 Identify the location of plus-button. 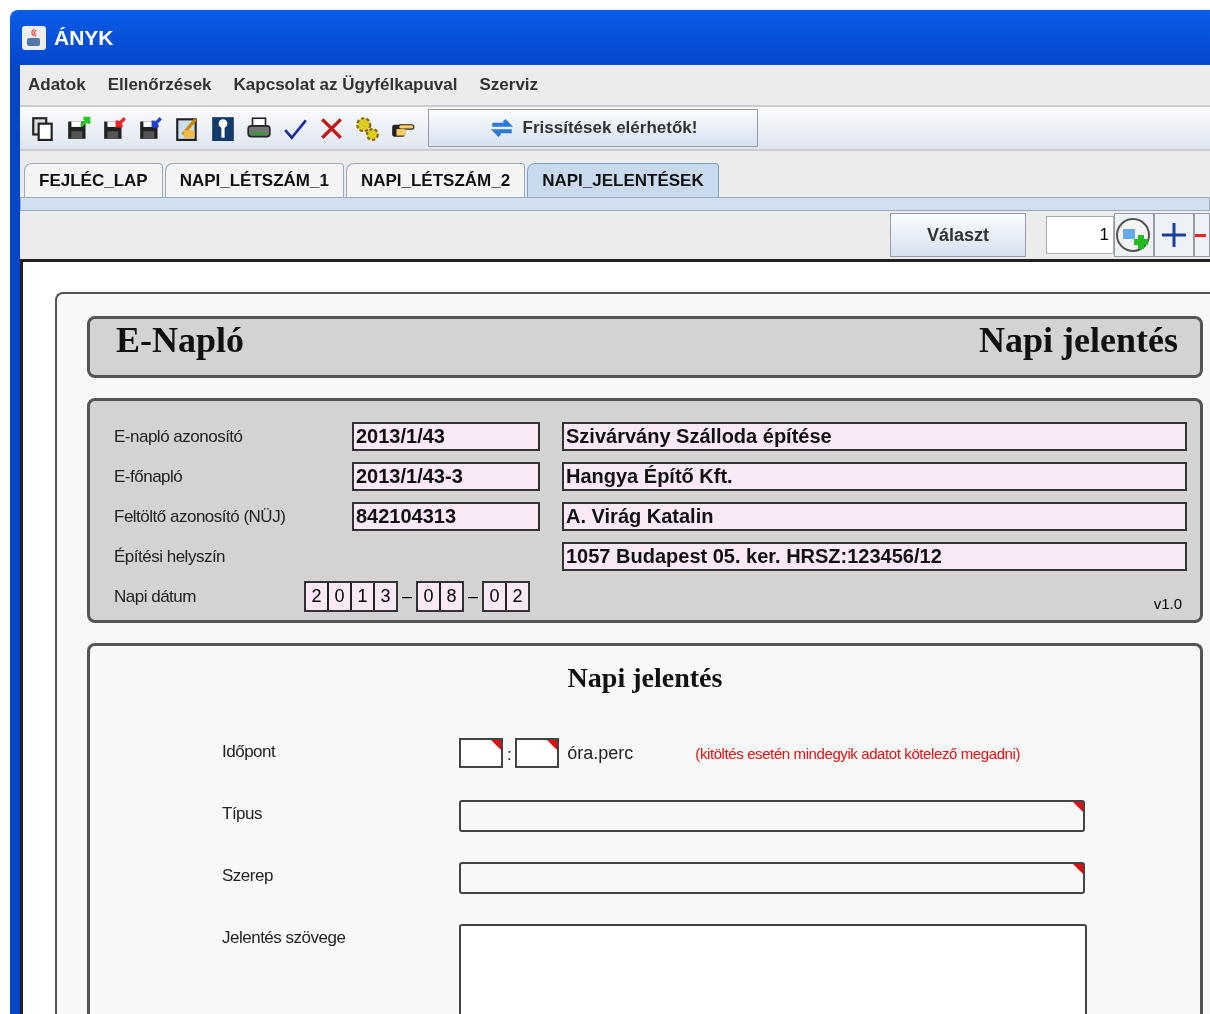
(1174, 235).